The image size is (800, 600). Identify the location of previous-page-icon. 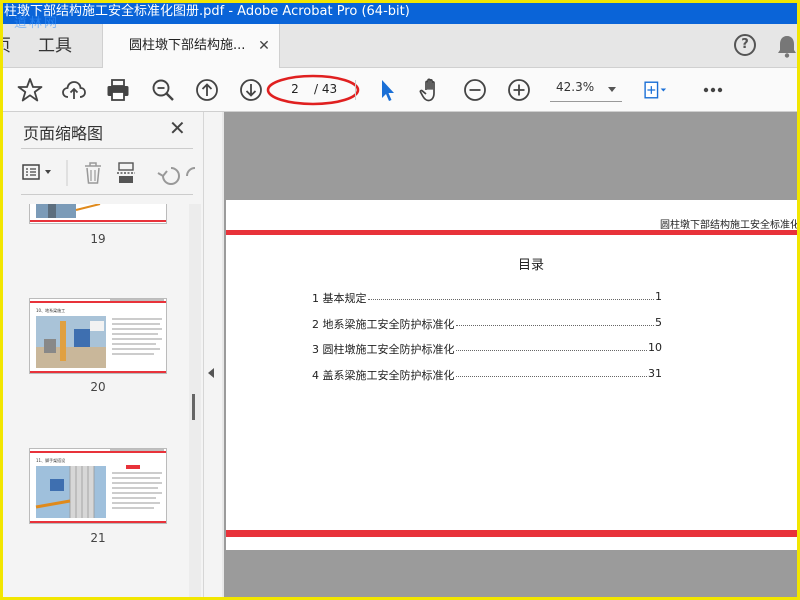
(207, 90).